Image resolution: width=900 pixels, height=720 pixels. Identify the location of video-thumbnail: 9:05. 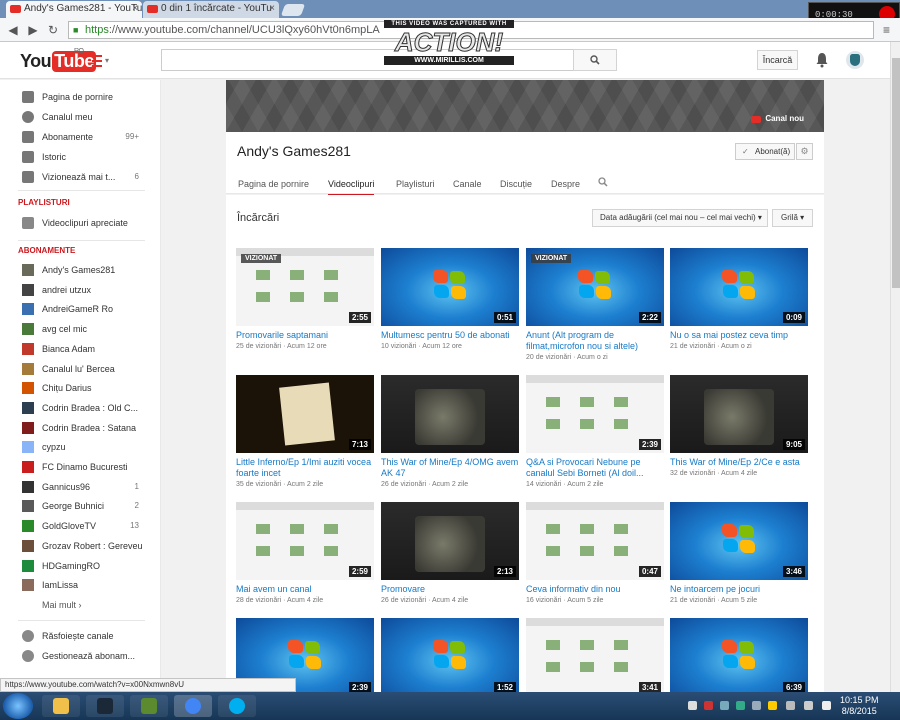
(739, 414).